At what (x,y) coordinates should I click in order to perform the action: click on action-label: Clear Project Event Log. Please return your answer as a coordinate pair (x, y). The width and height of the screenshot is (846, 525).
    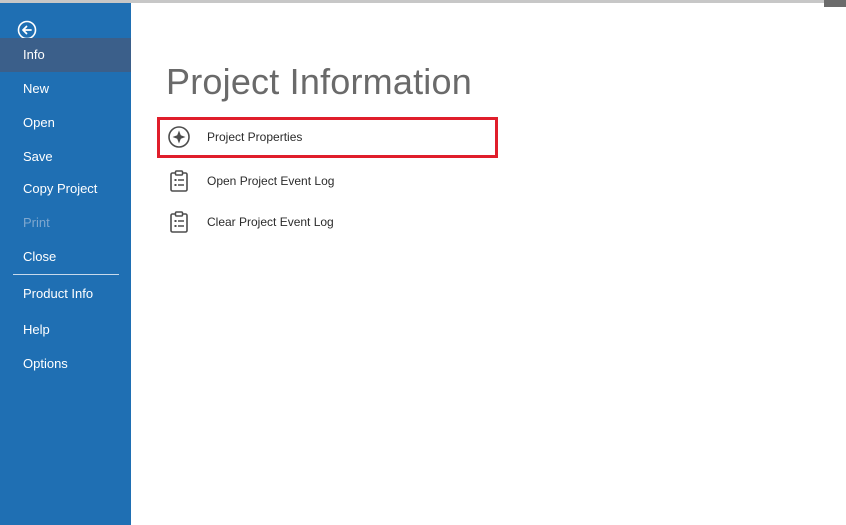
    Looking at the image, I should click on (270, 222).